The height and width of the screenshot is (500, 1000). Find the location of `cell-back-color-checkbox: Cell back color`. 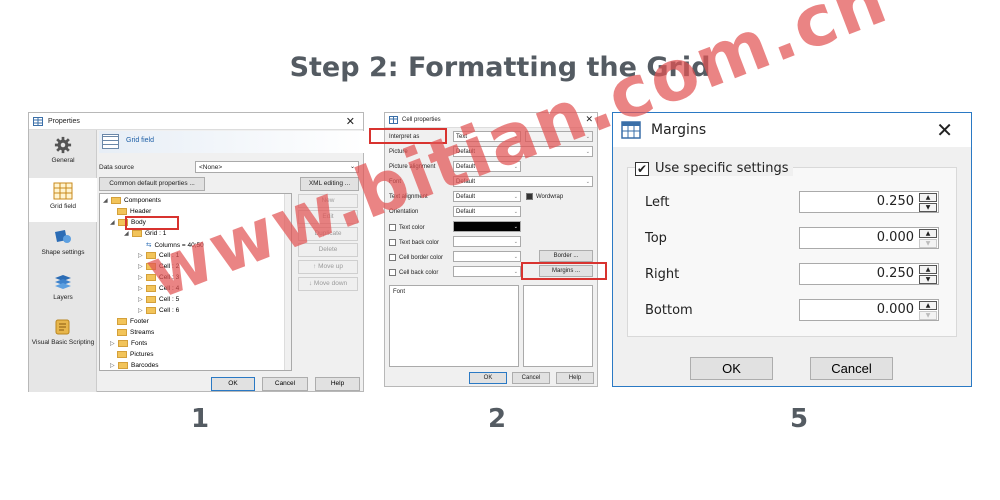

cell-back-color-checkbox: Cell back color is located at coordinates (413, 272).